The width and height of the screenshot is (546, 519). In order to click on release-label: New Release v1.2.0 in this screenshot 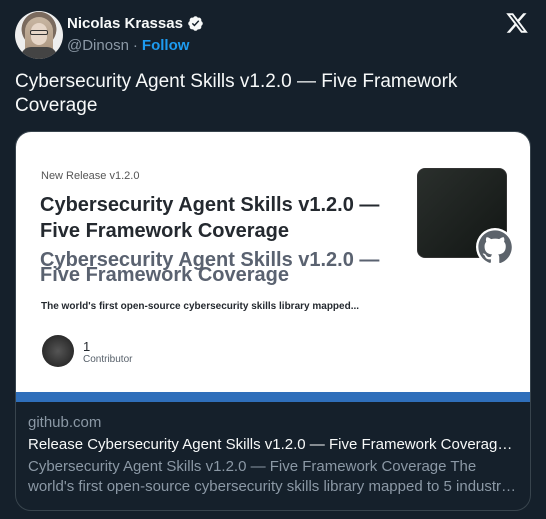, I will do `click(90, 176)`.